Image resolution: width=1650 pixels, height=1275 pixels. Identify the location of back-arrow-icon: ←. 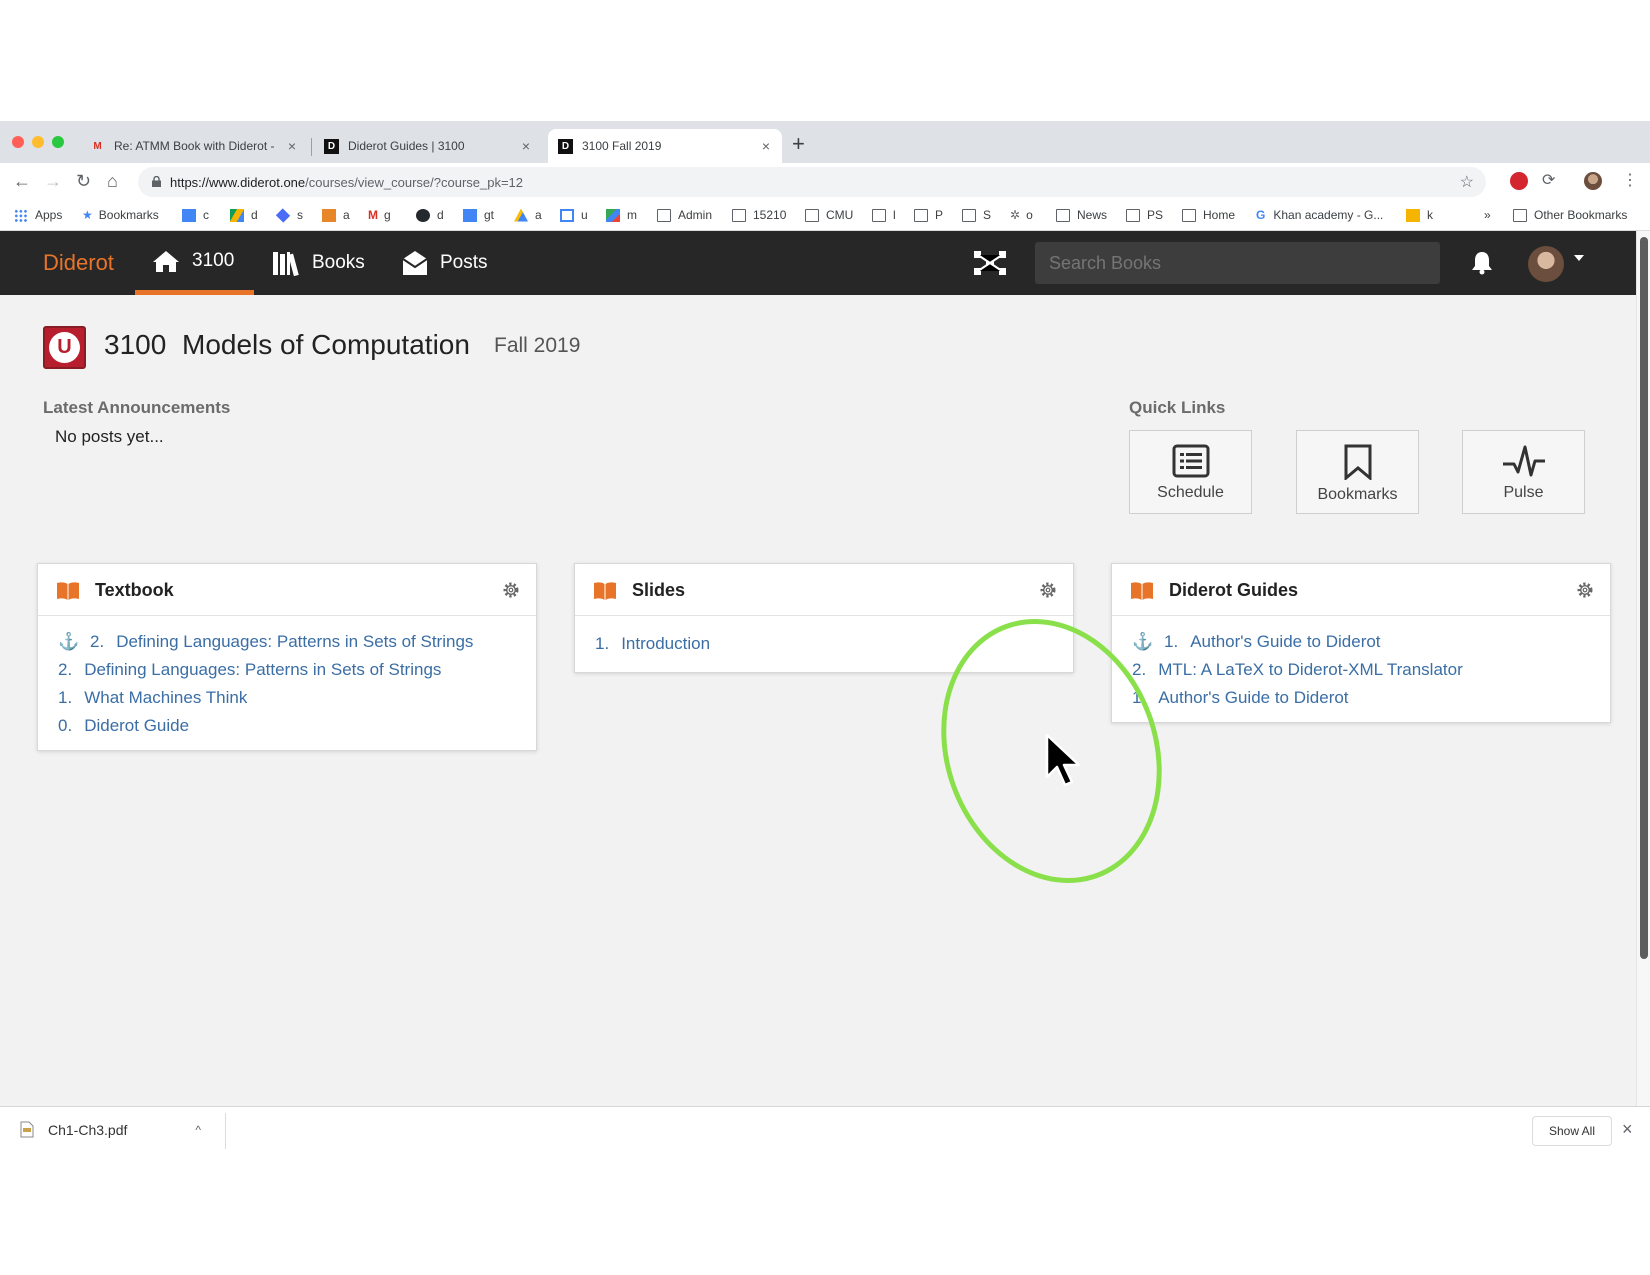
(22, 181).